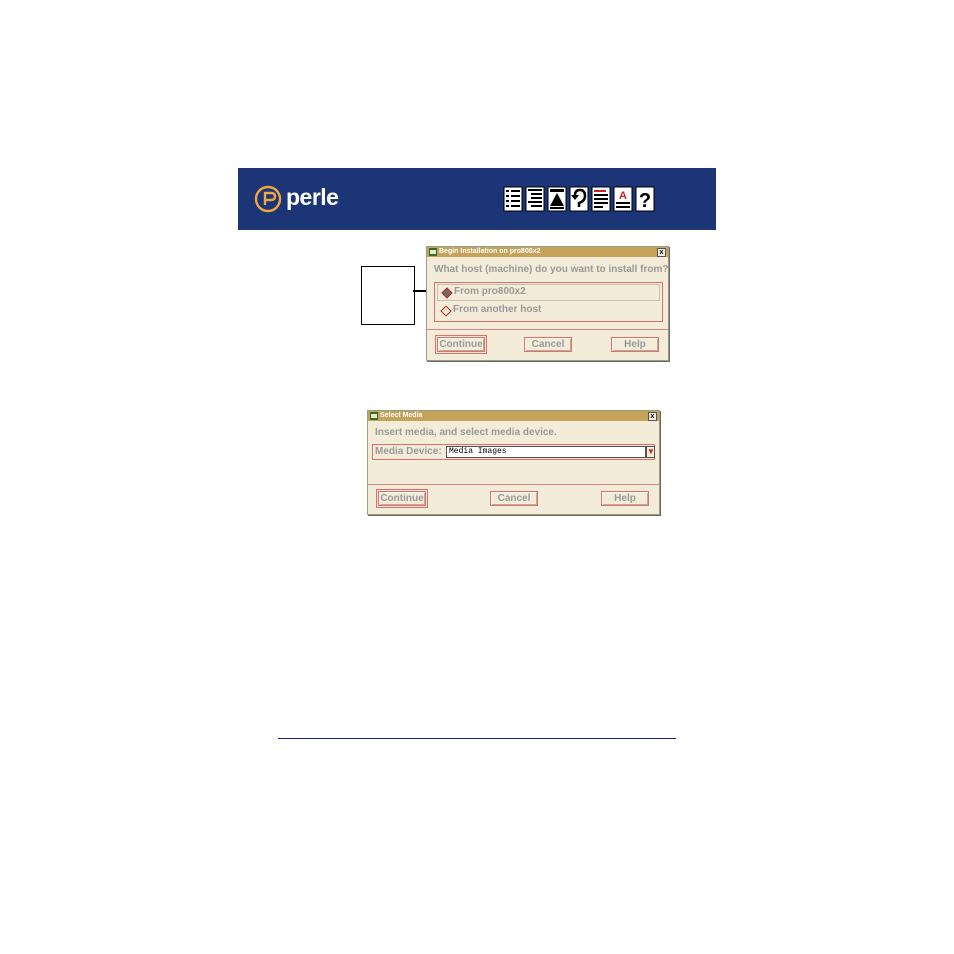 Image resolution: width=954 pixels, height=954 pixels. I want to click on chevron-down-icon: ▼, so click(650, 452).